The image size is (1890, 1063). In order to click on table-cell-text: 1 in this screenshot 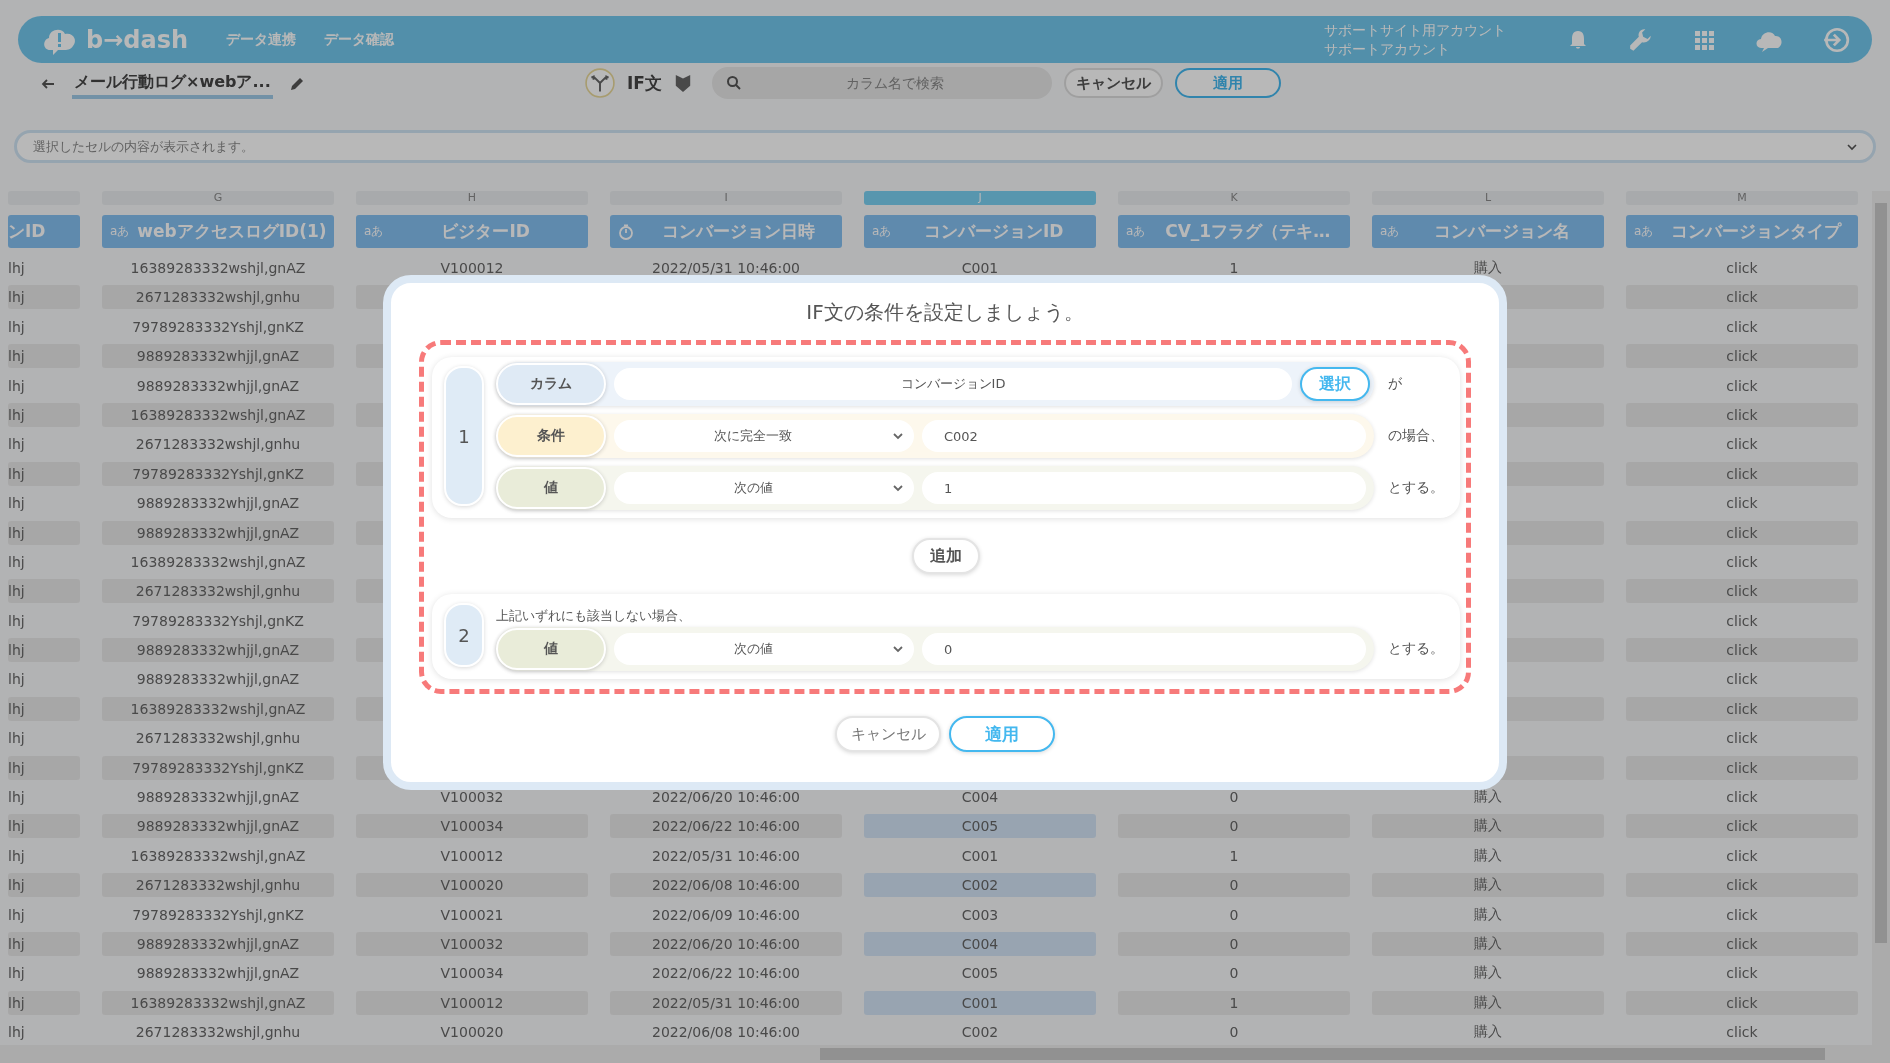, I will do `click(1234, 856)`.